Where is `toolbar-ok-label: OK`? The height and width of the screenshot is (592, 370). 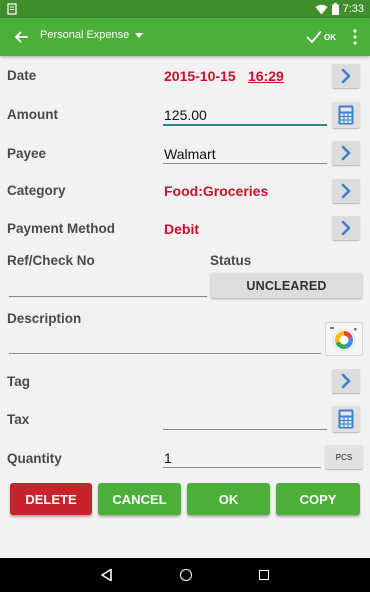
toolbar-ok-label: OK is located at coordinates (330, 37).